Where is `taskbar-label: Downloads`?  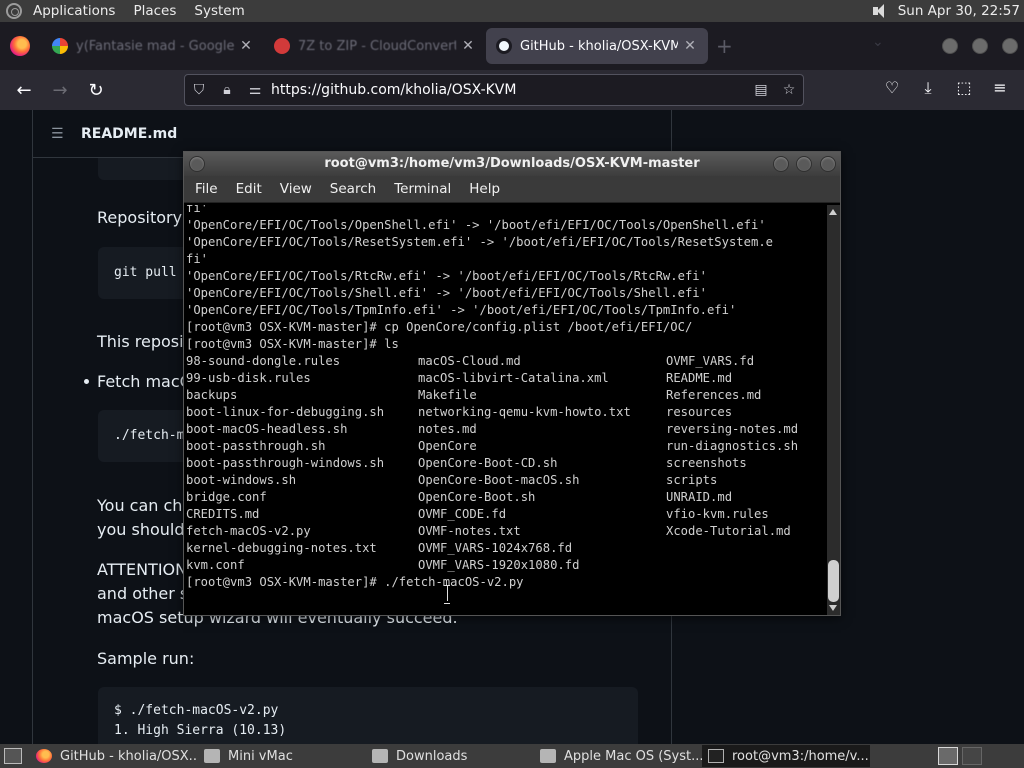
taskbar-label: Downloads is located at coordinates (432, 756).